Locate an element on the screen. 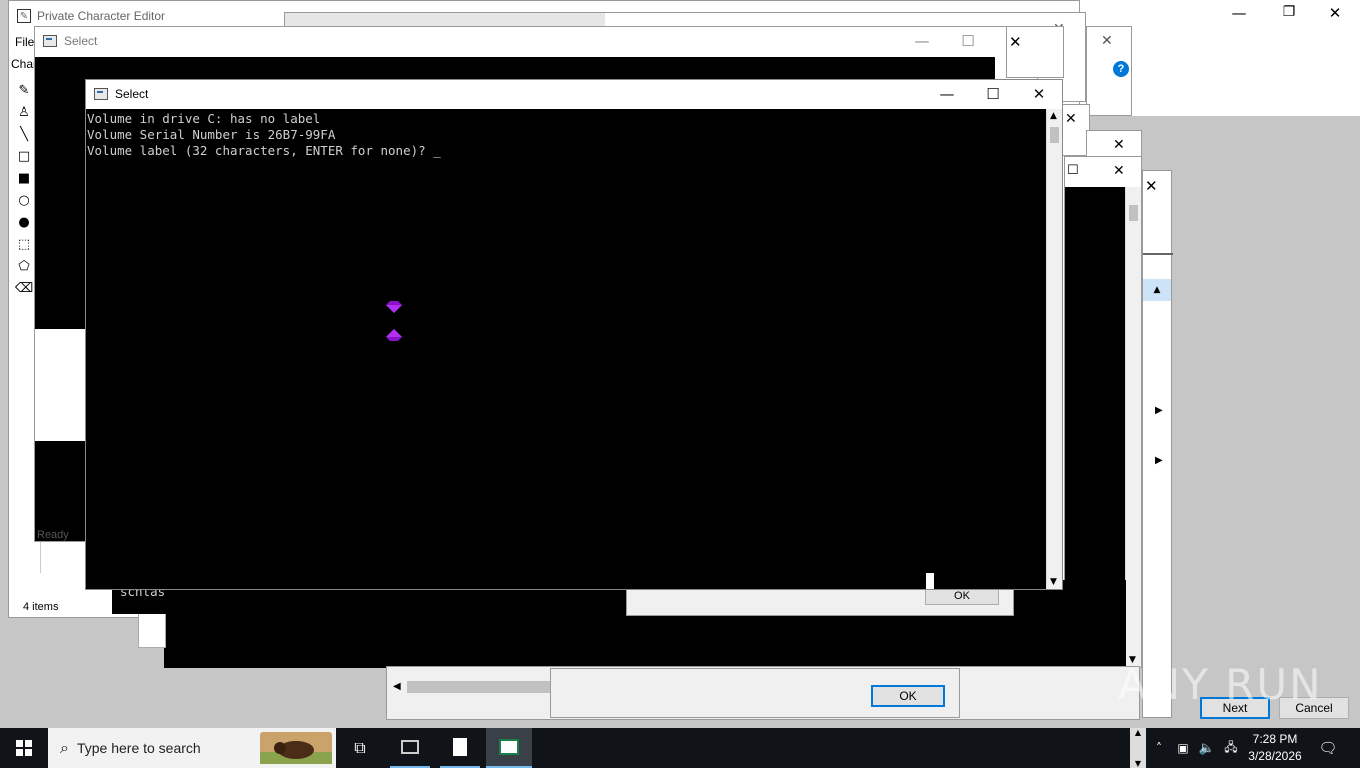 The height and width of the screenshot is (768, 1360). mid-close-icon: ✕ is located at coordinates (1119, 171).